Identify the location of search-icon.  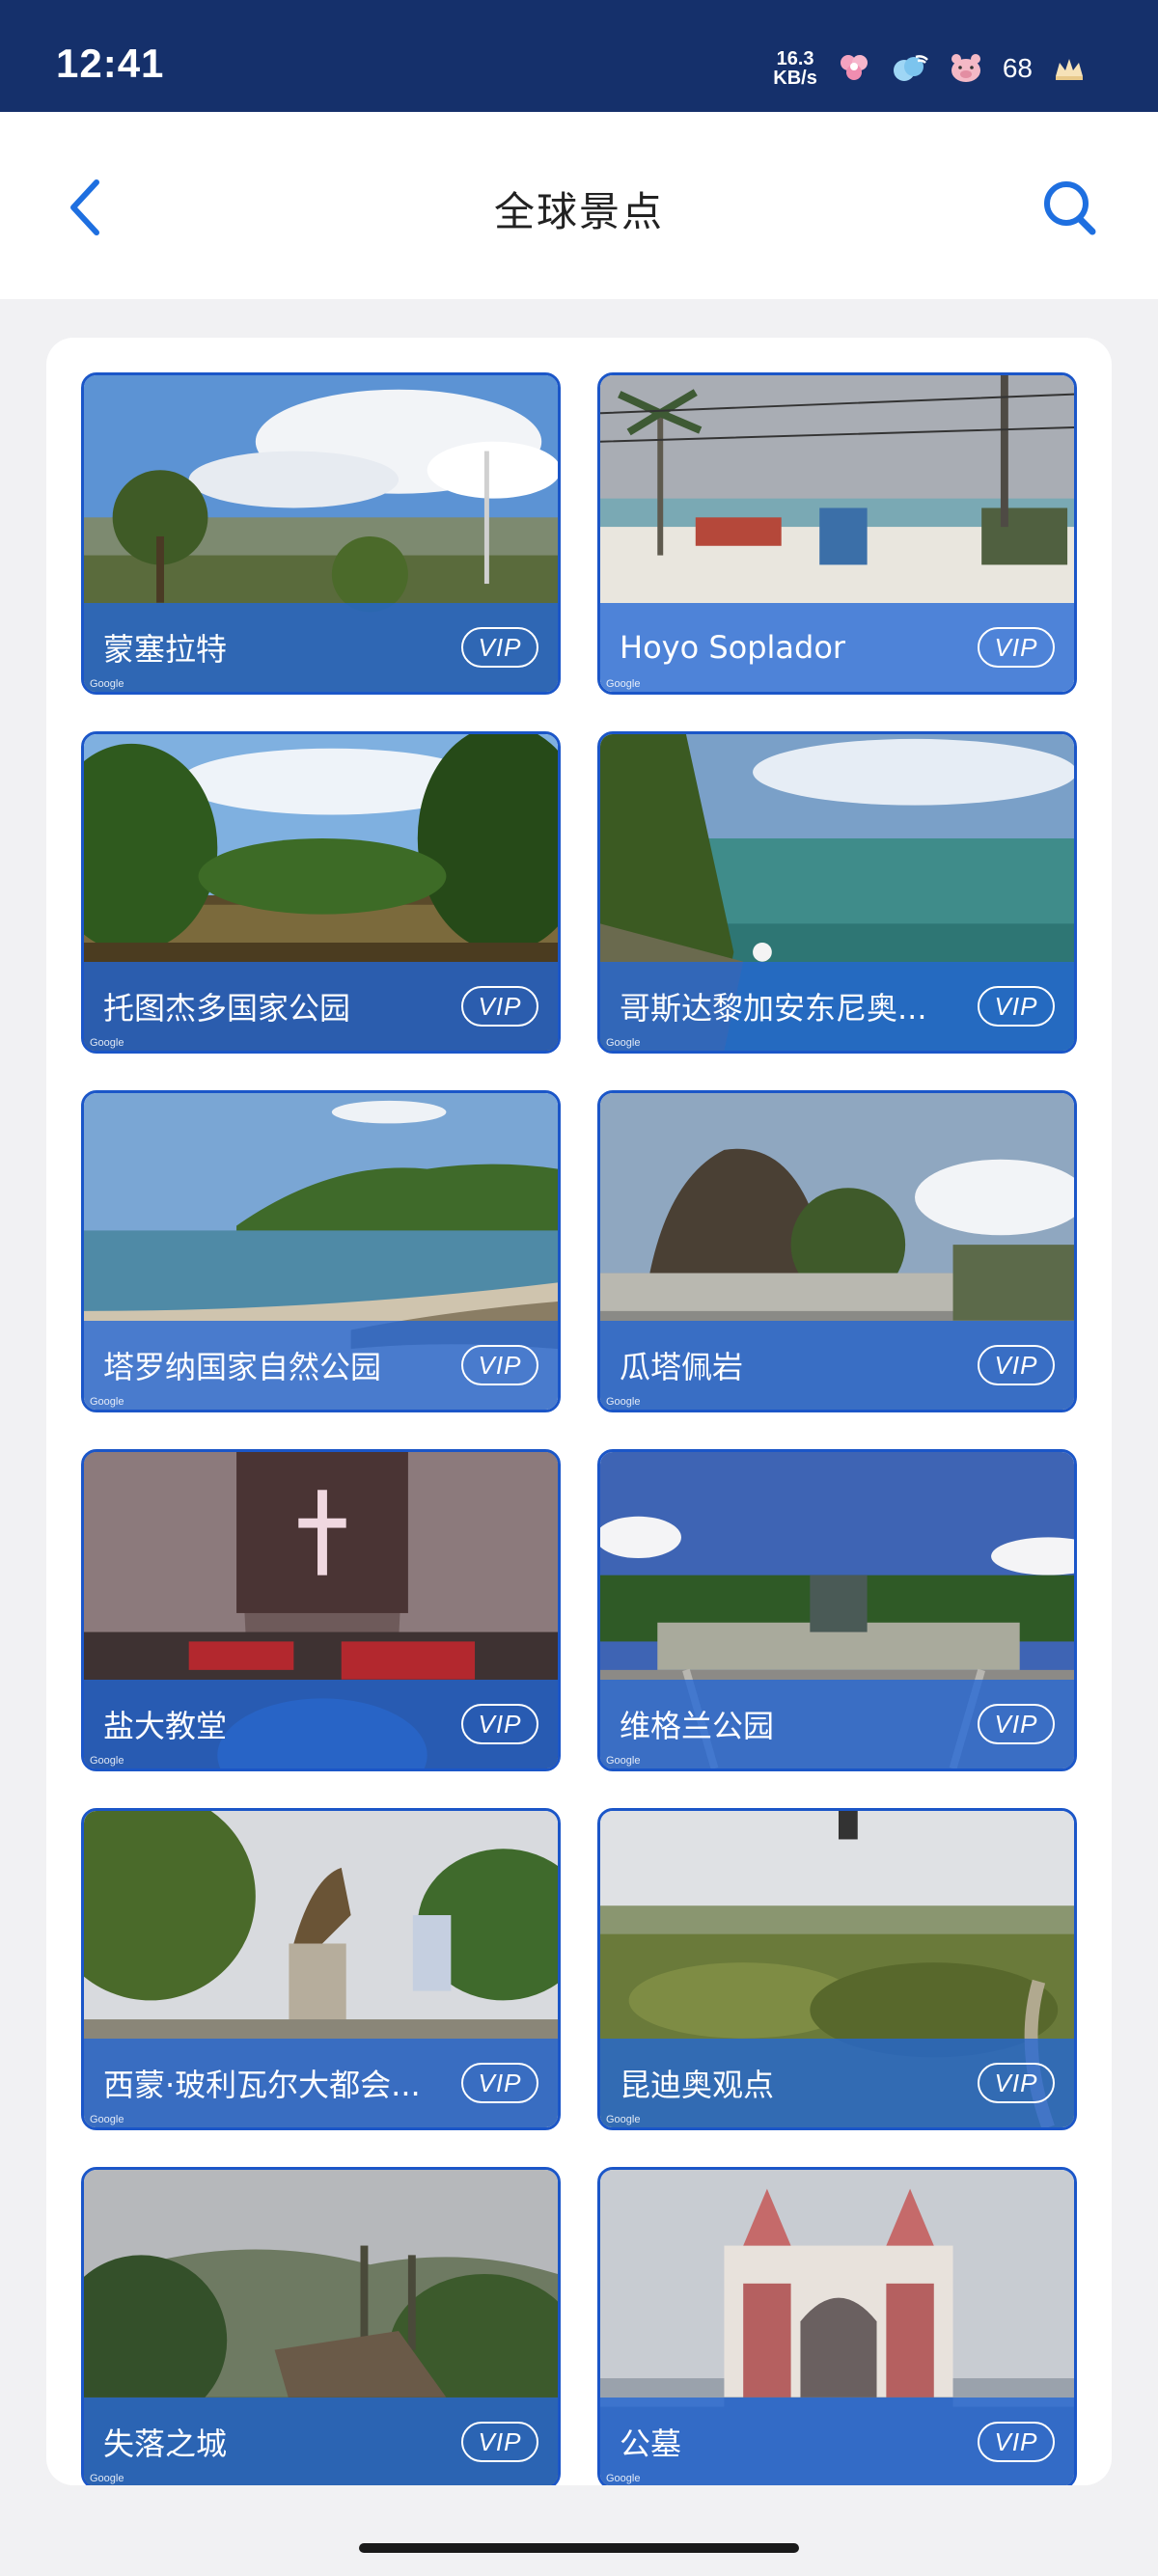
(1070, 208).